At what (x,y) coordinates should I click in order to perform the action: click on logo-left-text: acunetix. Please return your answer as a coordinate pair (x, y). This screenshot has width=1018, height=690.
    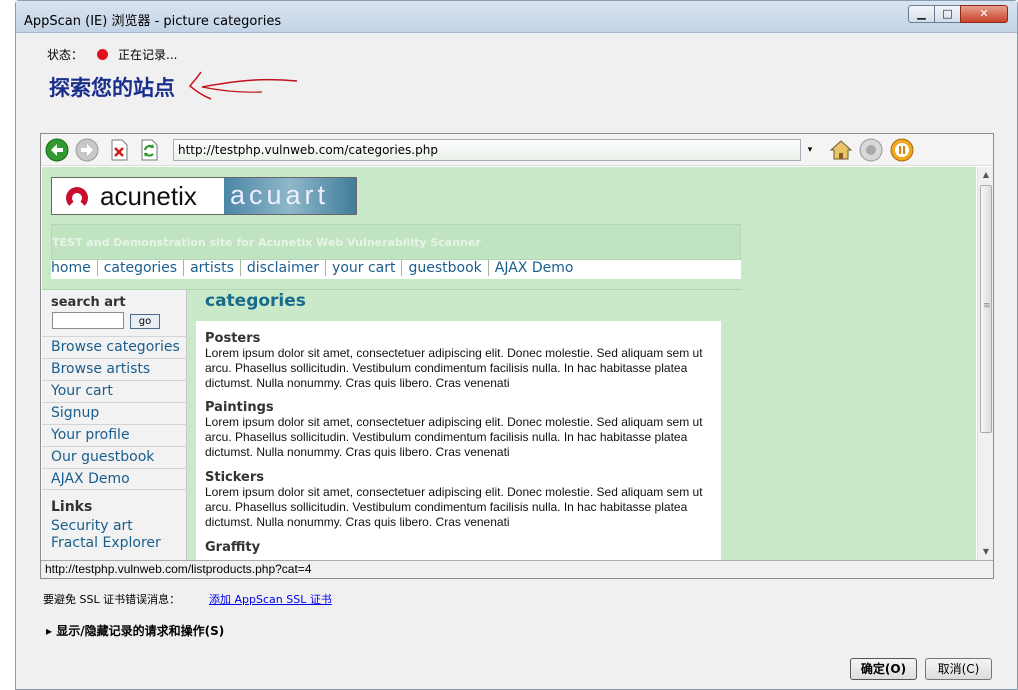
    Looking at the image, I should click on (148, 196).